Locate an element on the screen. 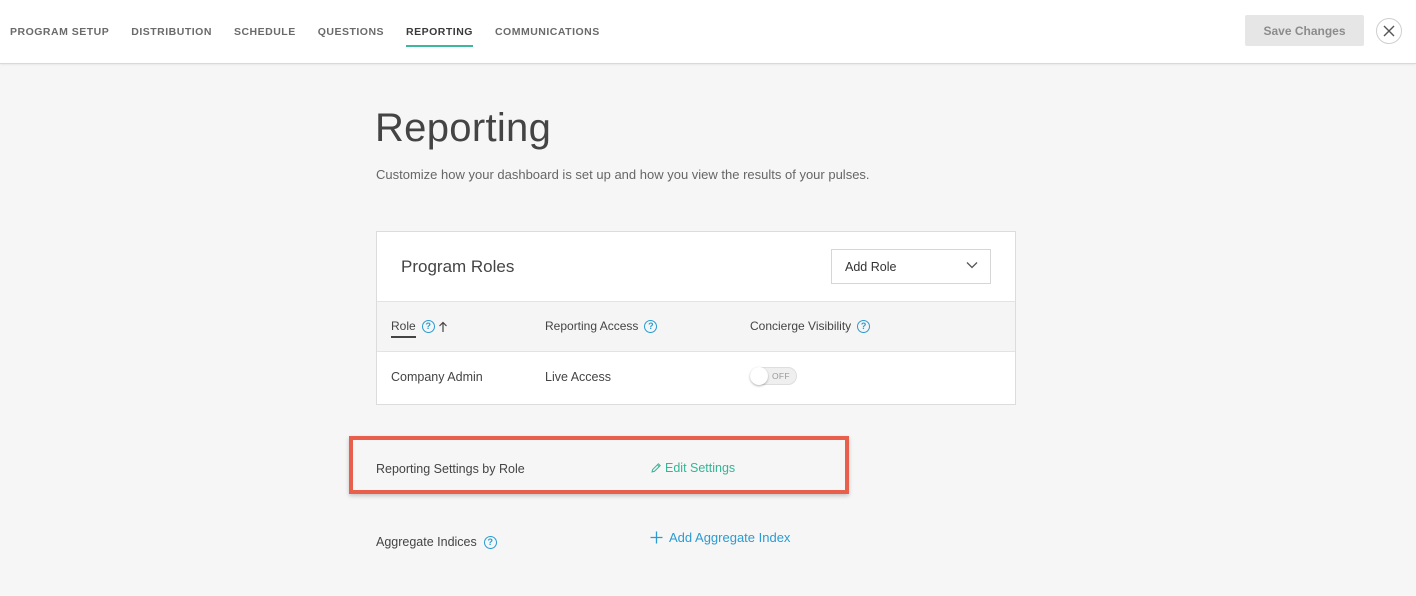  nav-tab-program-setup: PROGRAM SETUP is located at coordinates (59, 32).